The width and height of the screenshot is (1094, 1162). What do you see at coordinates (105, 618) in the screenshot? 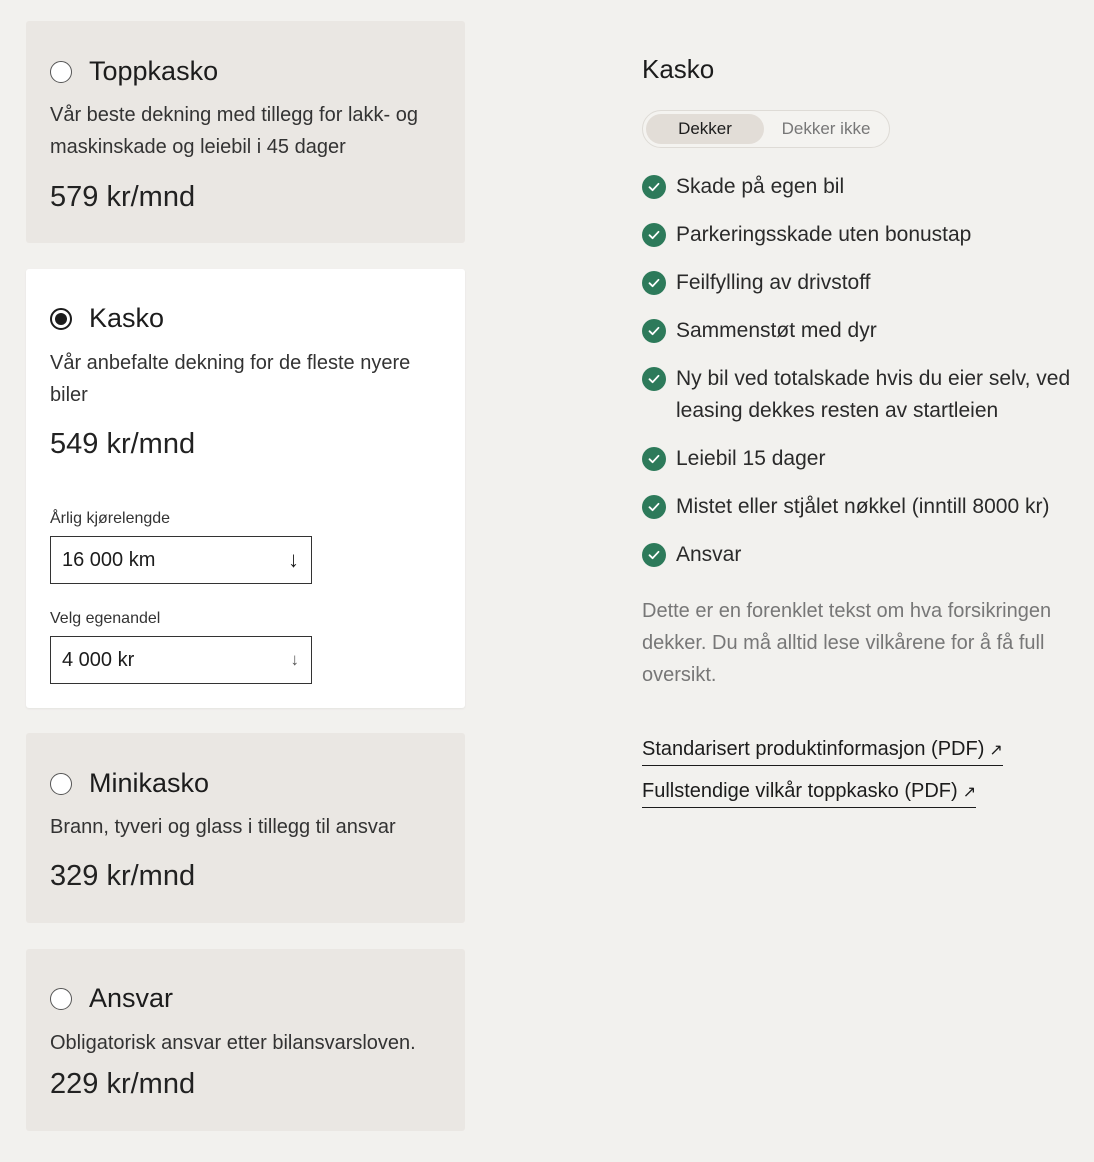
I see `deductible-label: Velg egenandel` at bounding box center [105, 618].